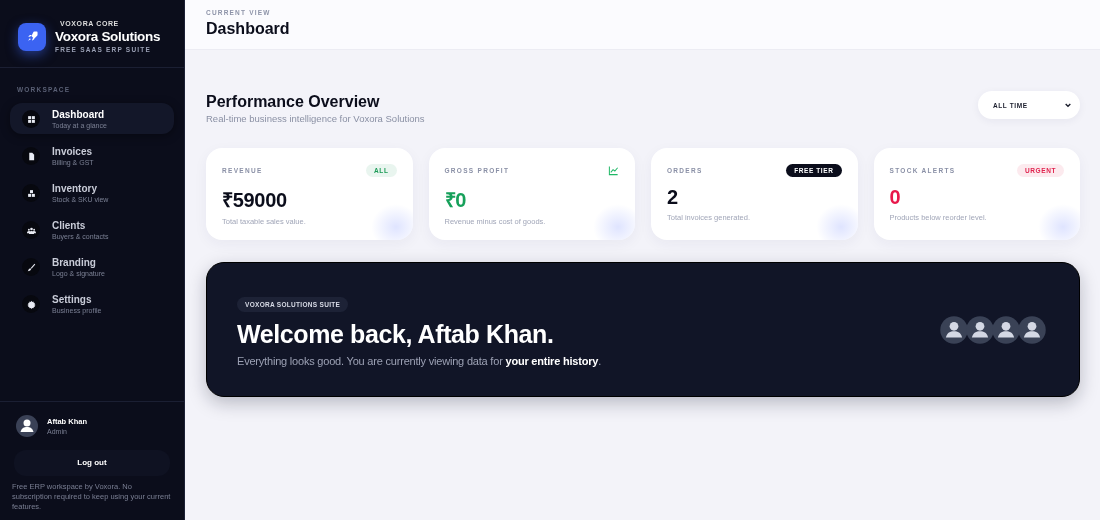 Image resolution: width=1100 pixels, height=520 pixels. Describe the element at coordinates (255, 200) in the screenshot. I see `stat-value: ₹59000` at that location.